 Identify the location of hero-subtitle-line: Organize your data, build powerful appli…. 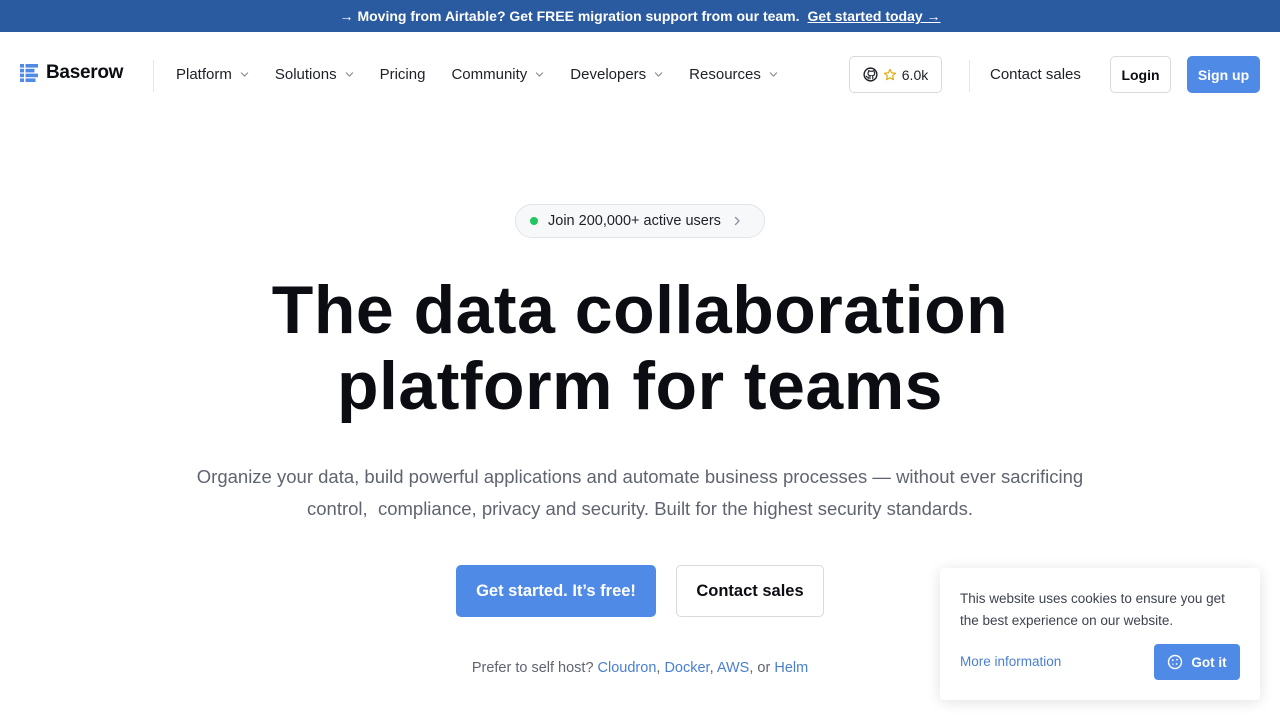
(640, 476).